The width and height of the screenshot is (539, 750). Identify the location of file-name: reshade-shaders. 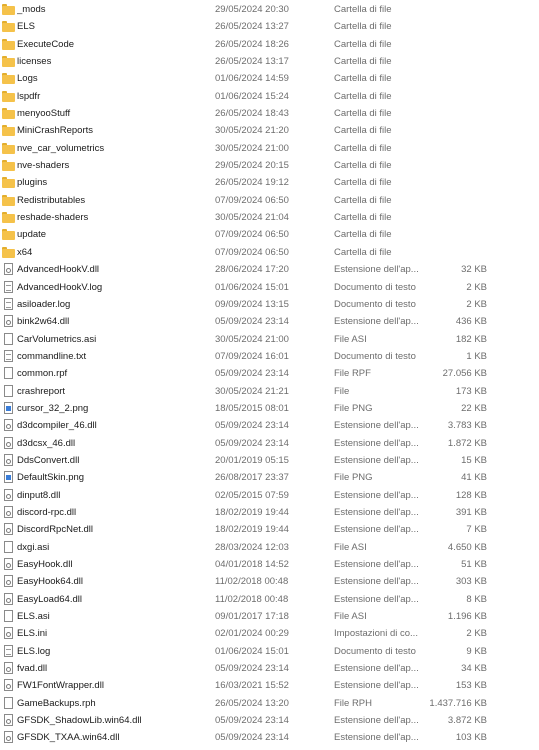
(53, 218).